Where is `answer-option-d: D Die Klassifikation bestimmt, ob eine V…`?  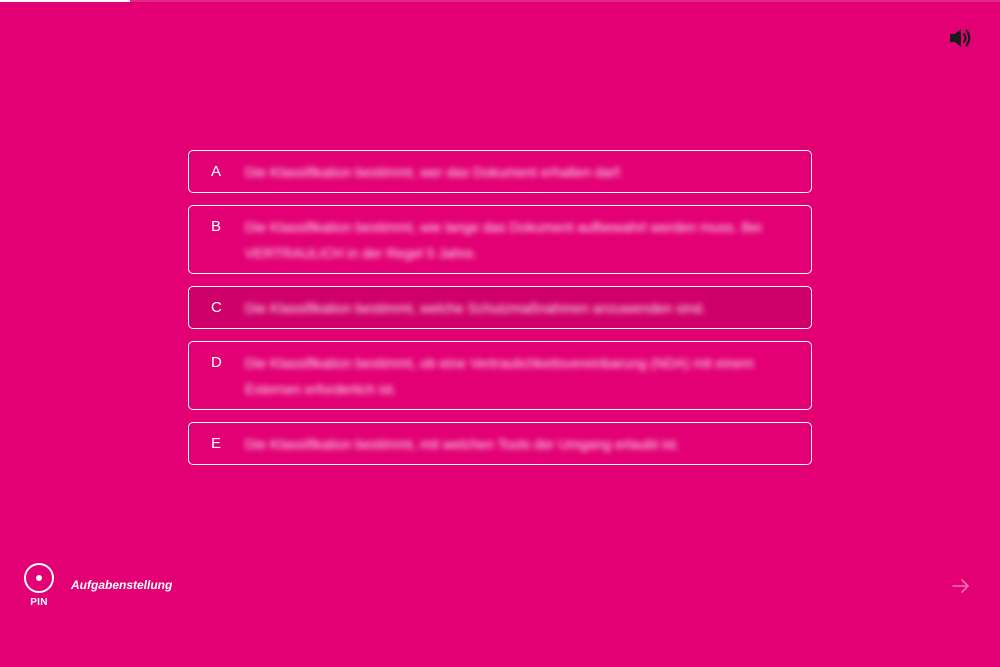 answer-option-d: D Die Klassifikation bestimmt, ob eine V… is located at coordinates (500, 375).